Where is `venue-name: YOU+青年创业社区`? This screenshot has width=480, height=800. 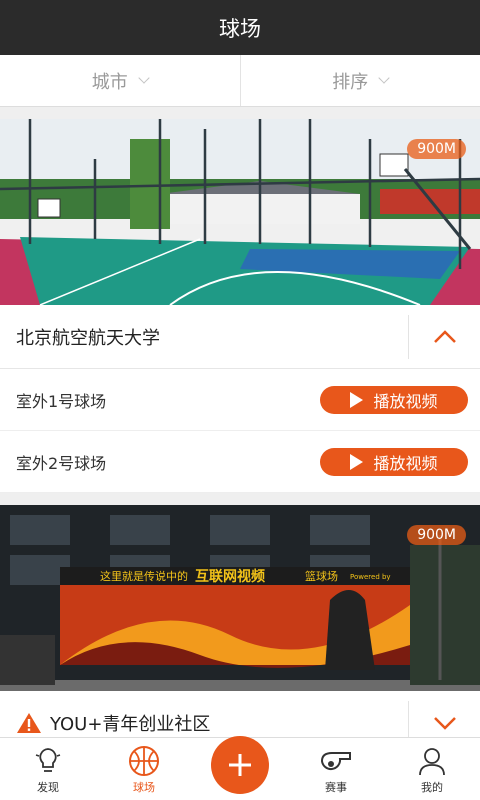
venue-name: YOU+青年创业社区 is located at coordinates (204, 723).